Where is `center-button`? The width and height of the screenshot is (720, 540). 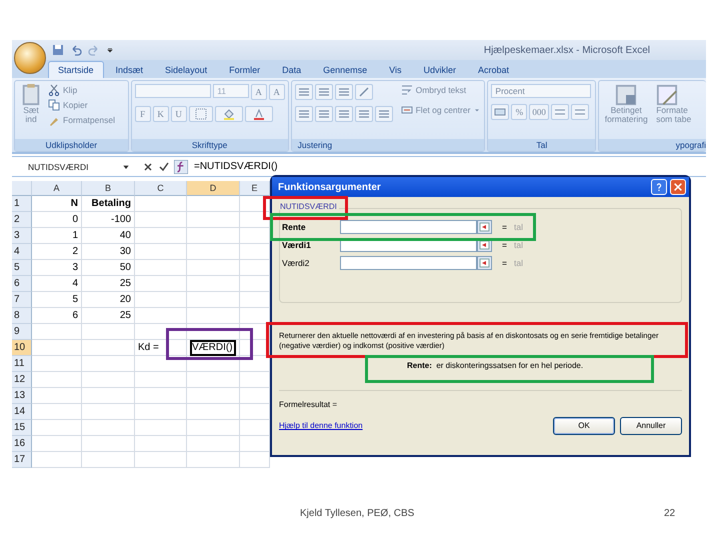
center-button is located at coordinates (323, 114).